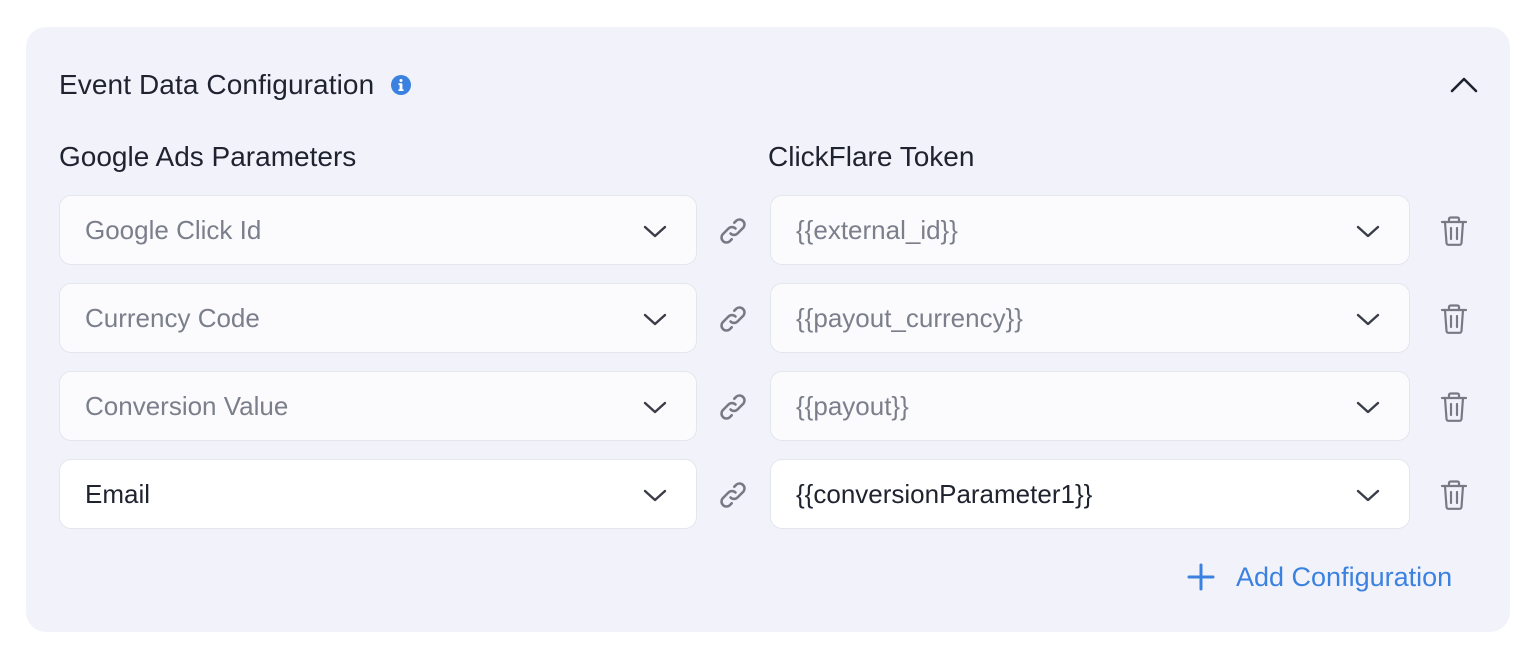 This screenshot has height=666, width=1540. What do you see at coordinates (1344, 576) in the screenshot?
I see `add-configuration-label: Add Configuration` at bounding box center [1344, 576].